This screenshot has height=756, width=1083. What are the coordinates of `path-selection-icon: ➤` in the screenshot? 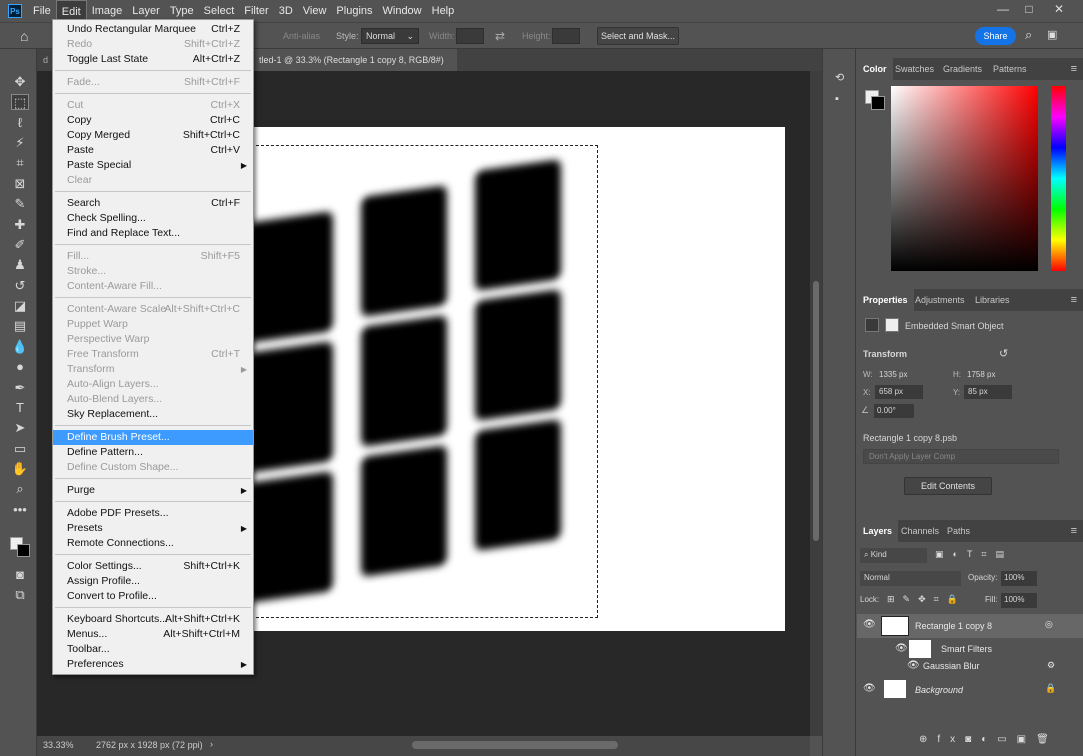 It's located at (20, 428).